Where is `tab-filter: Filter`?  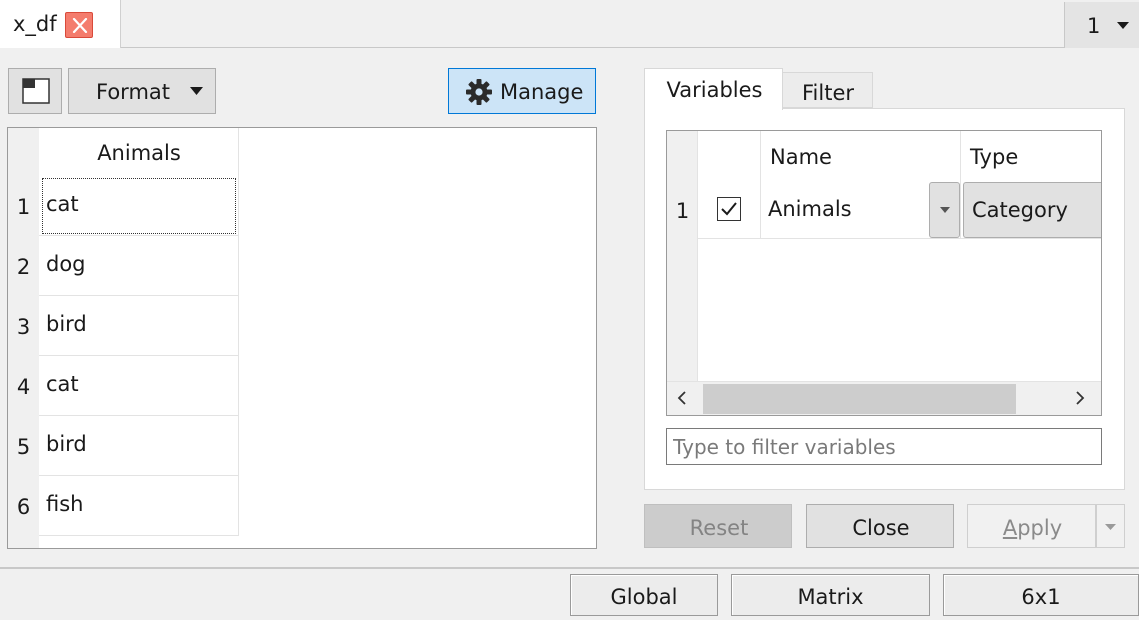
tab-filter: Filter is located at coordinates (828, 90).